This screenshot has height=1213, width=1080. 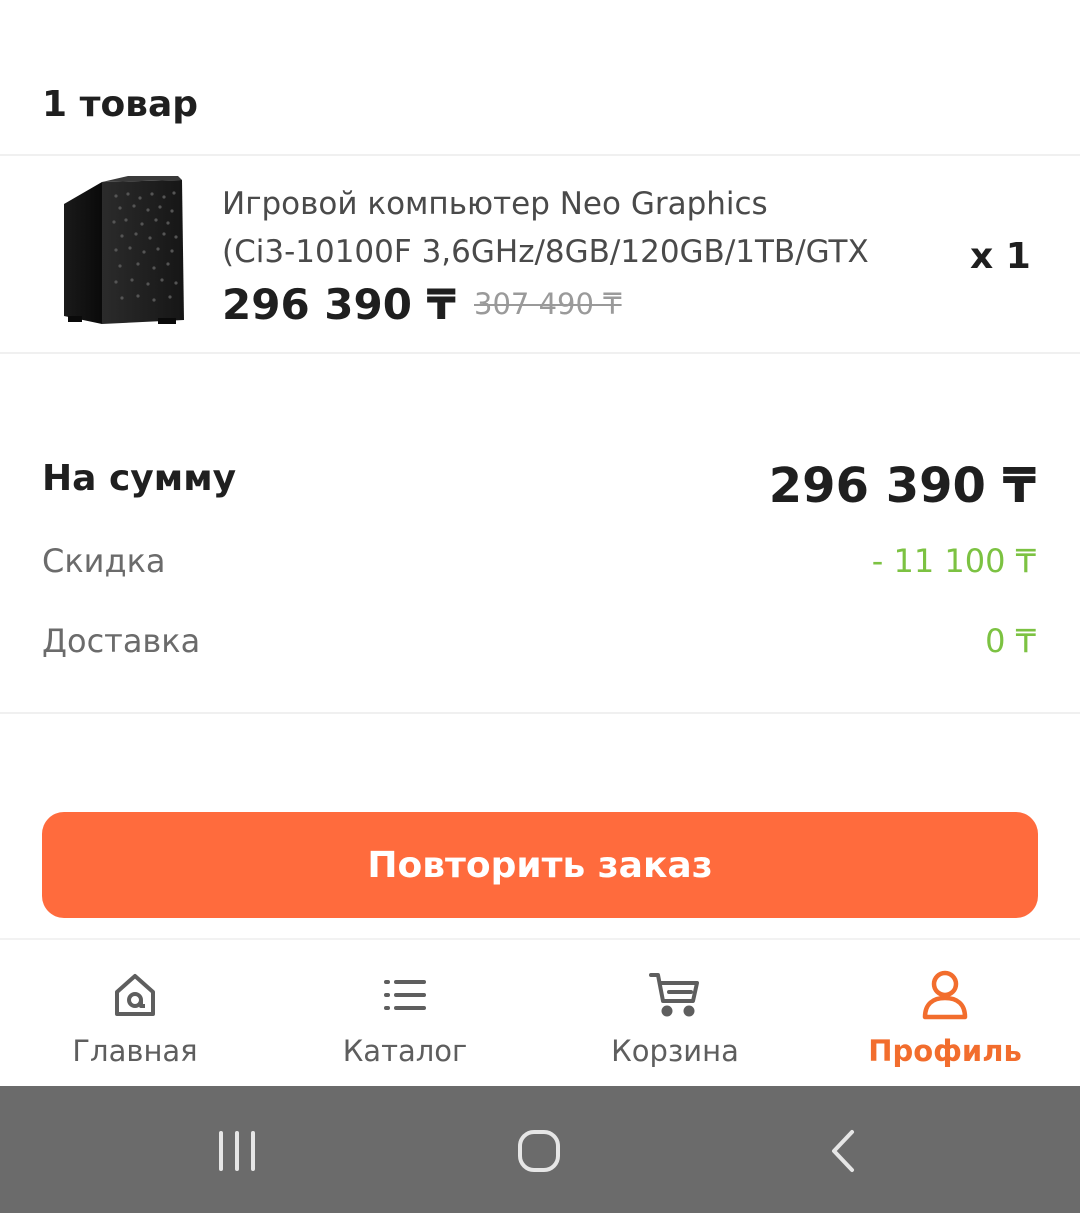 I want to click on repeat-order-button: Повторить заказ, so click(x=540, y=865).